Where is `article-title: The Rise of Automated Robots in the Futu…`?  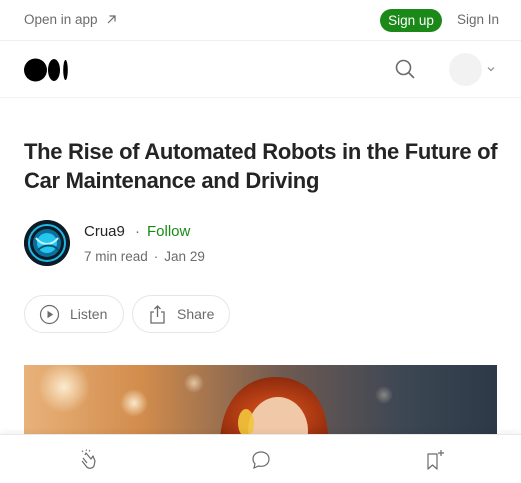
article-title: The Rise of Automated Robots in the Futu… is located at coordinates (261, 166).